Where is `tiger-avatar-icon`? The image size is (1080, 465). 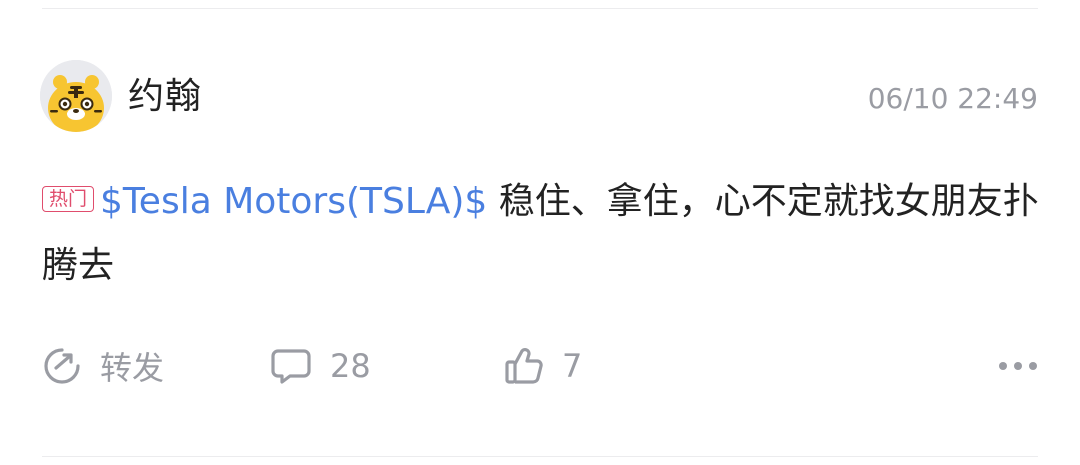 tiger-avatar-icon is located at coordinates (76, 96).